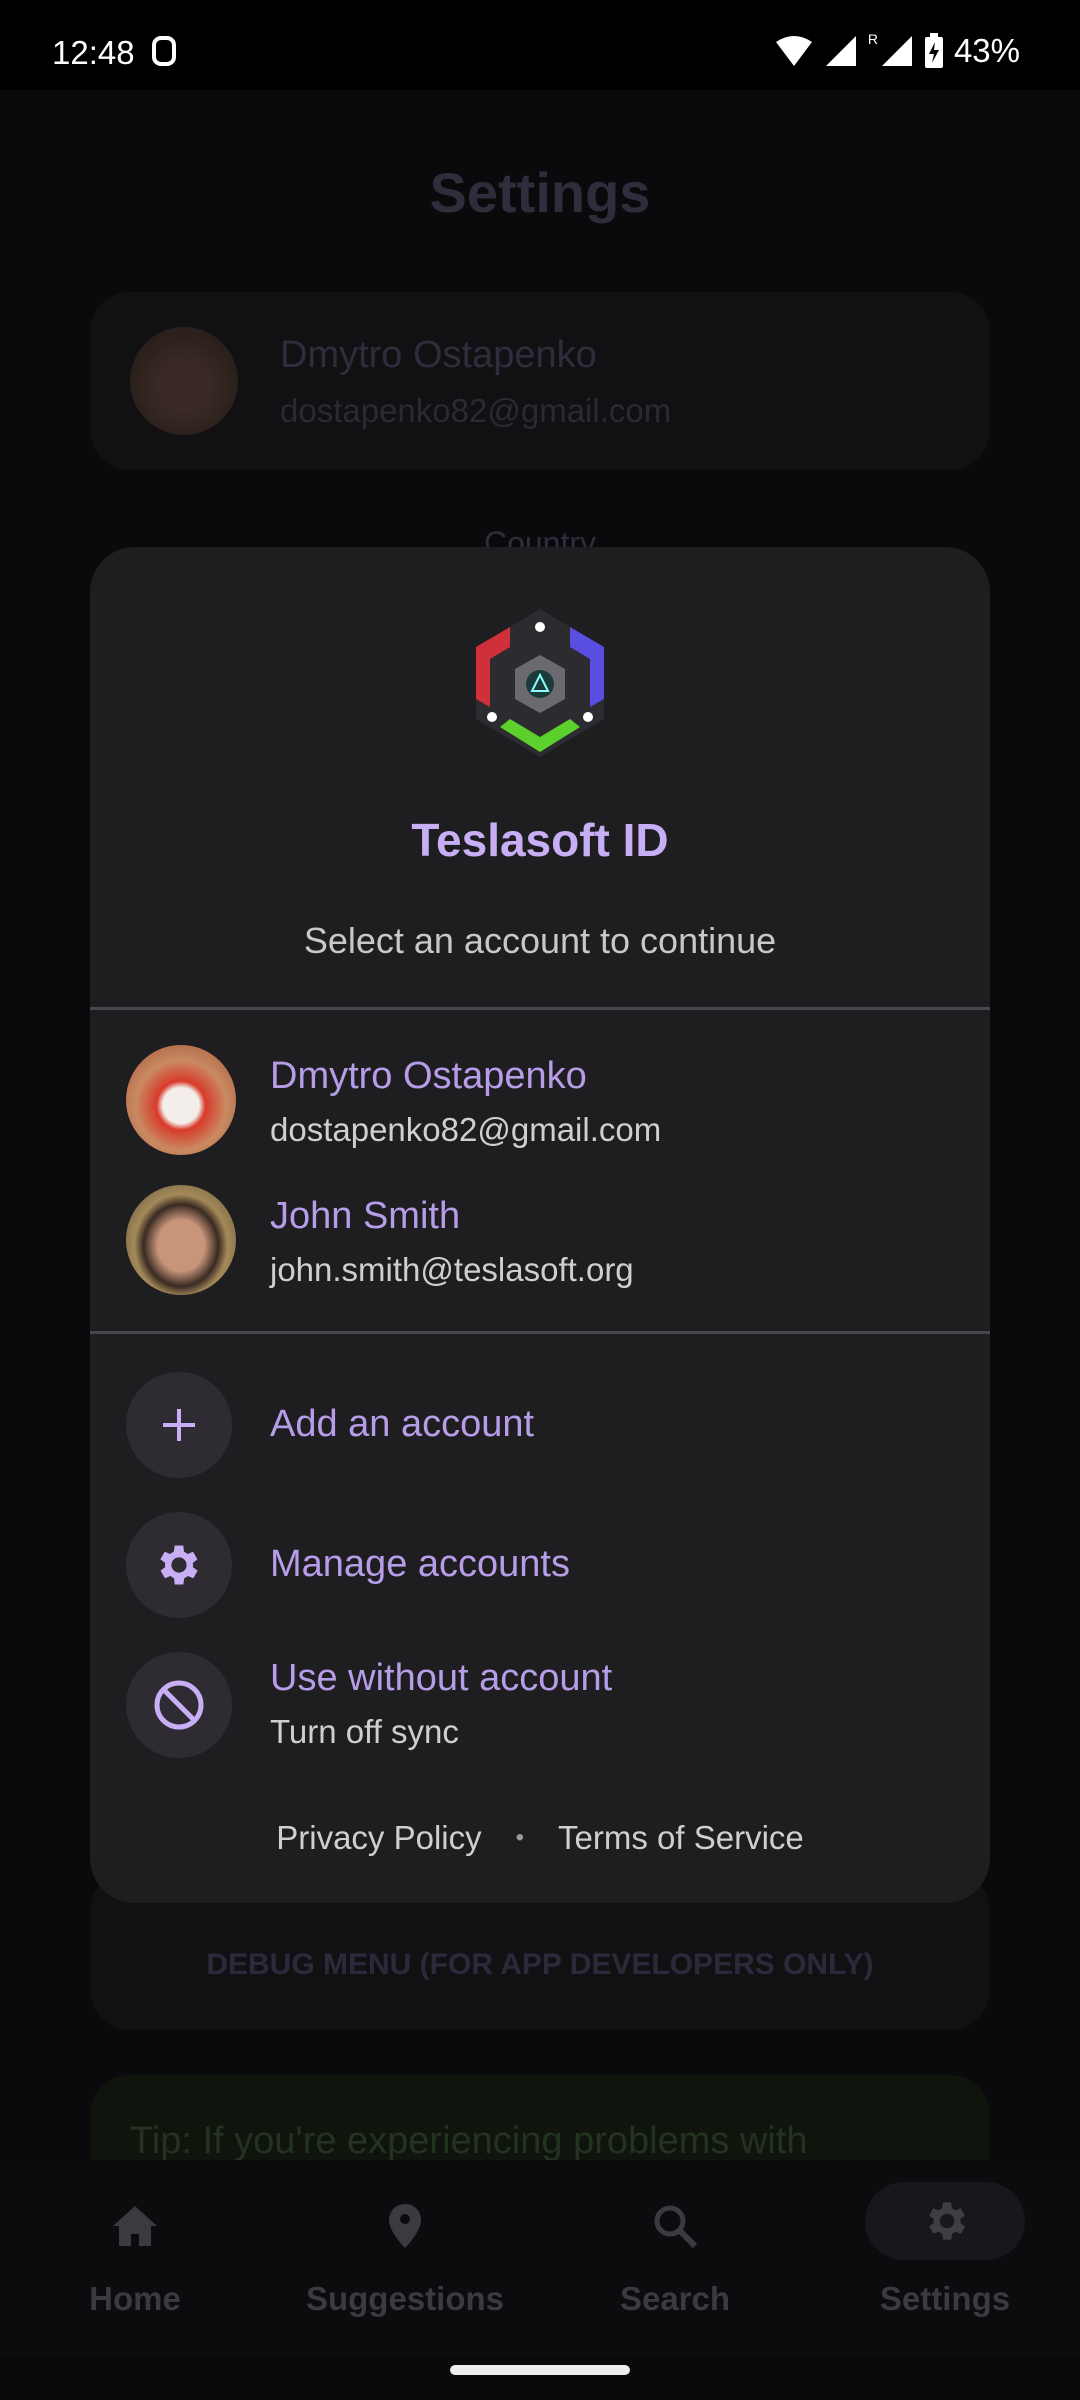 The height and width of the screenshot is (2400, 1080). Describe the element at coordinates (540, 683) in the screenshot. I see `teslasoft-logo` at that location.